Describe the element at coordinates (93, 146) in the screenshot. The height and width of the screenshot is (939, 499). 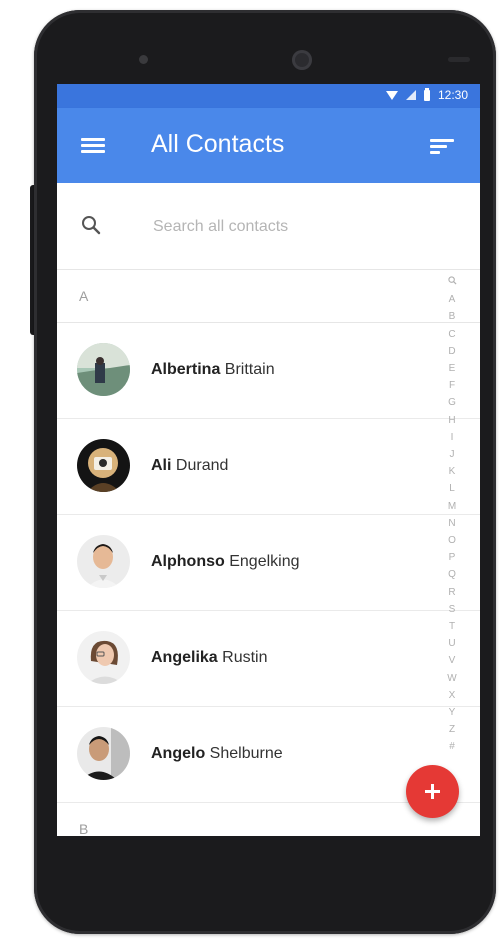
I see `menu-icon` at that location.